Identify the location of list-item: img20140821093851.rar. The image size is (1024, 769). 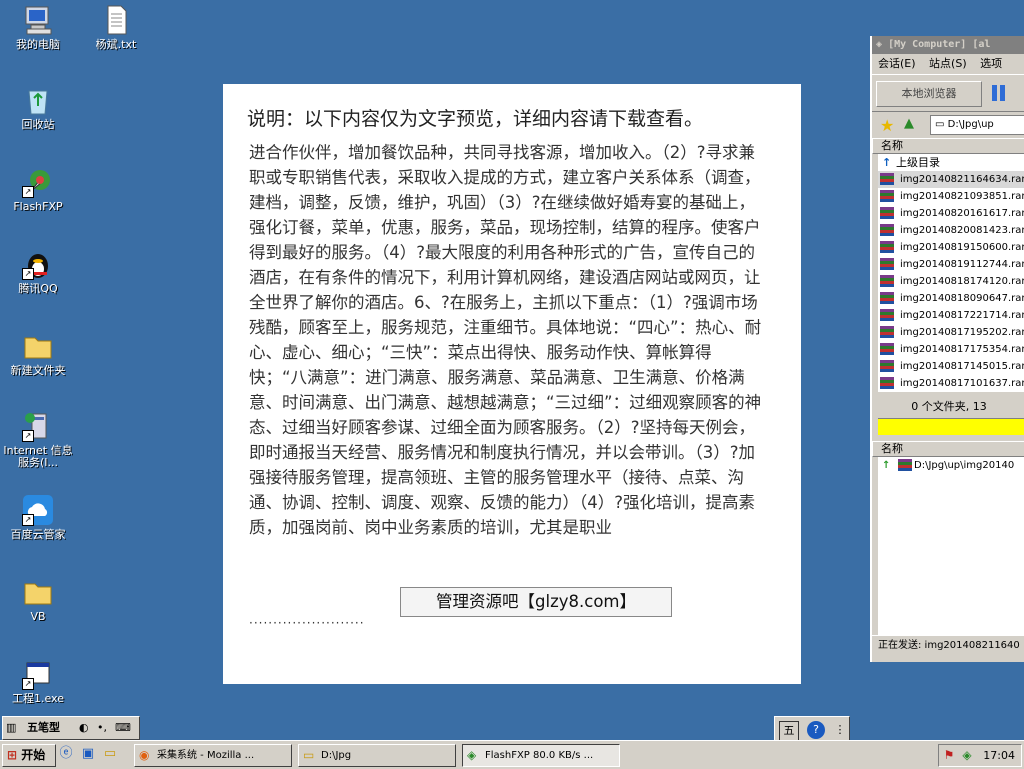
(951, 196).